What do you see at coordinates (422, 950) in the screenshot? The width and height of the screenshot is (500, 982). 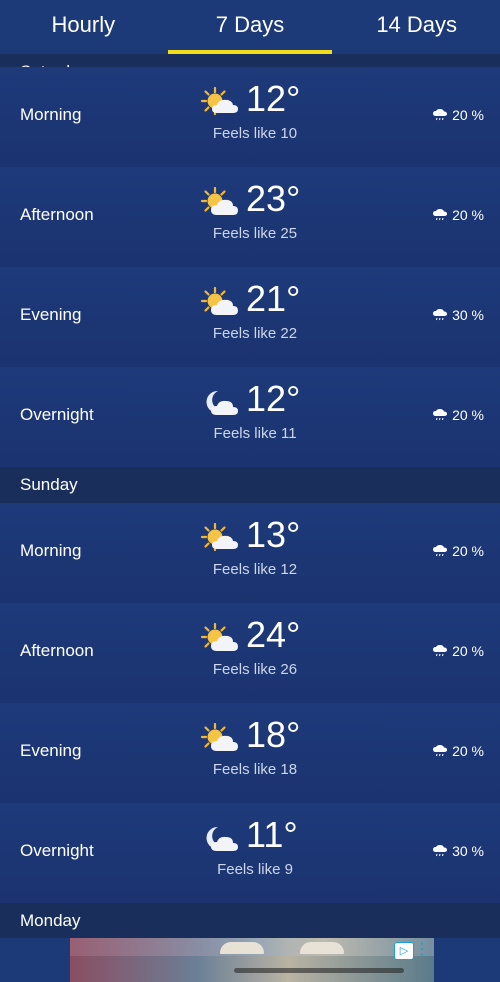 I see `ad-menu-icon: ⋮` at bounding box center [422, 950].